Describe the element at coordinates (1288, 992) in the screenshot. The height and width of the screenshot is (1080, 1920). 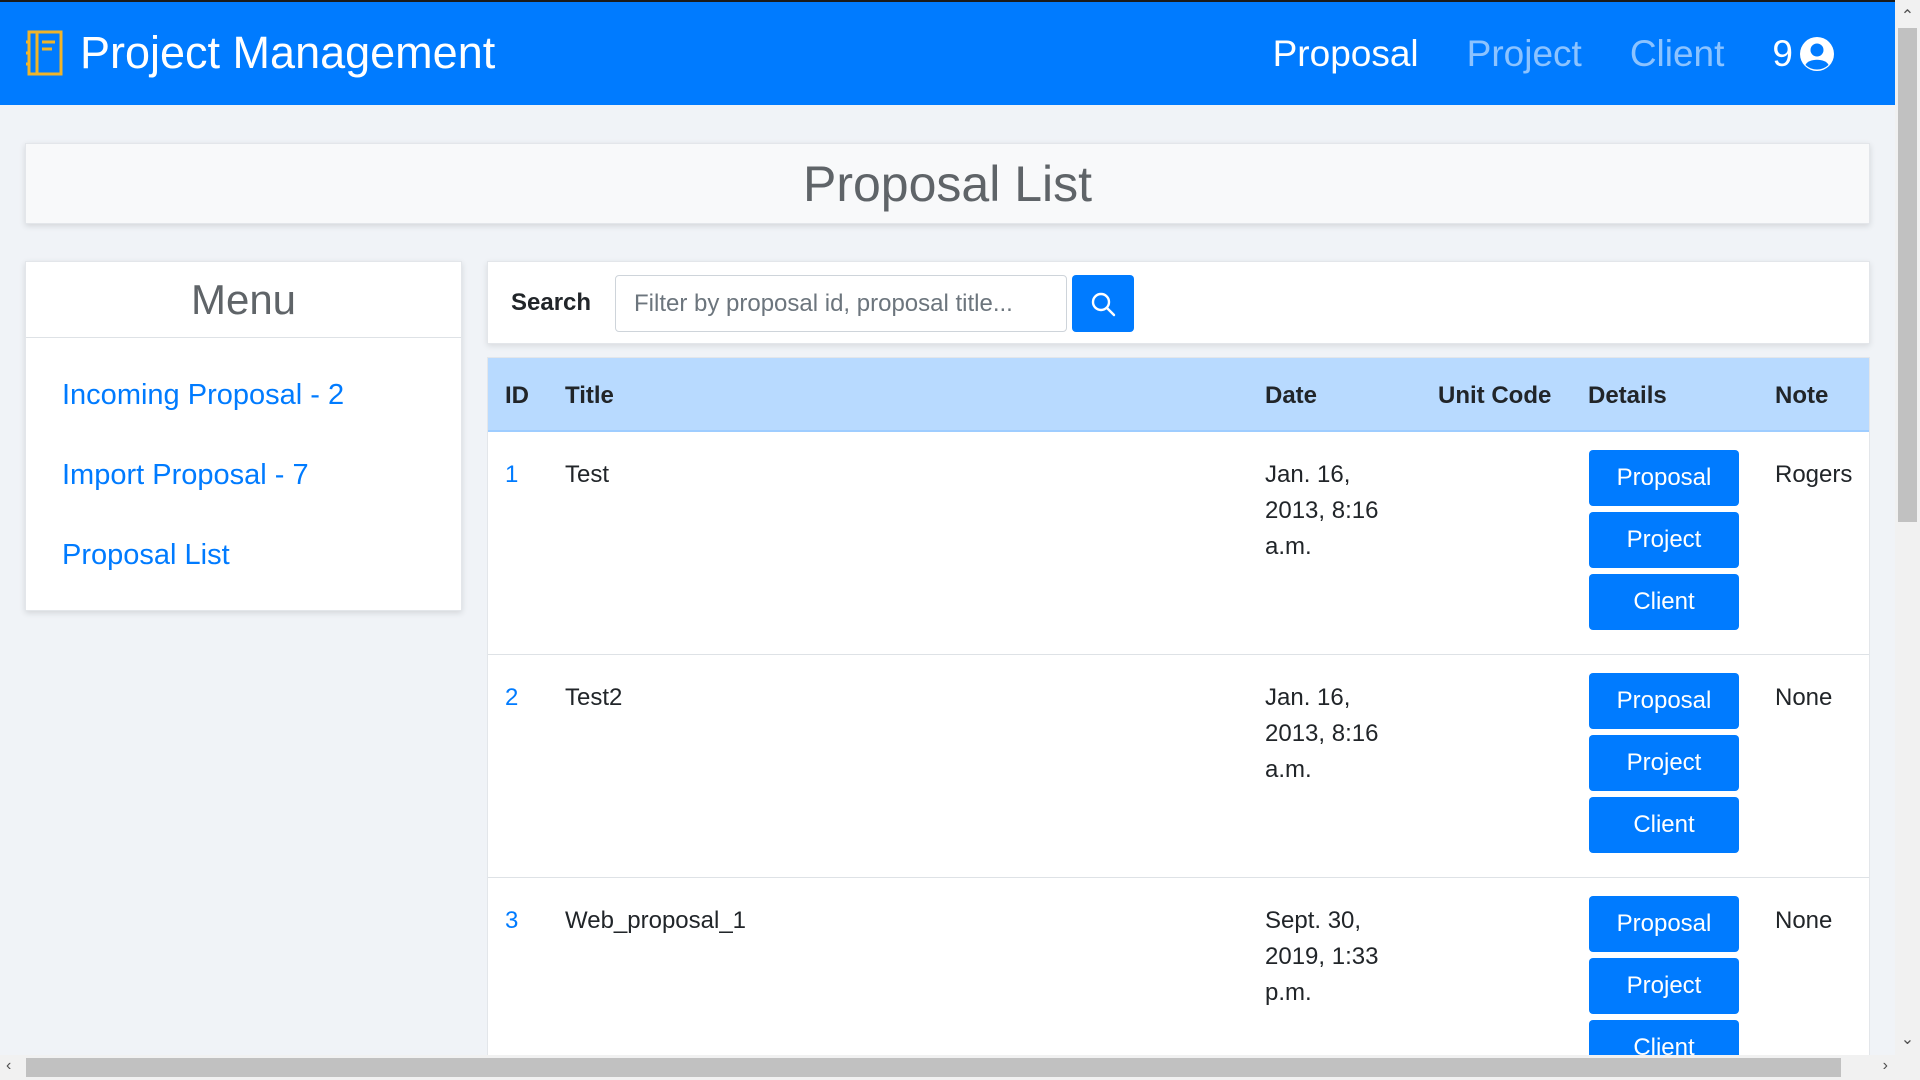
I see `row-date-line: p.m.` at that location.